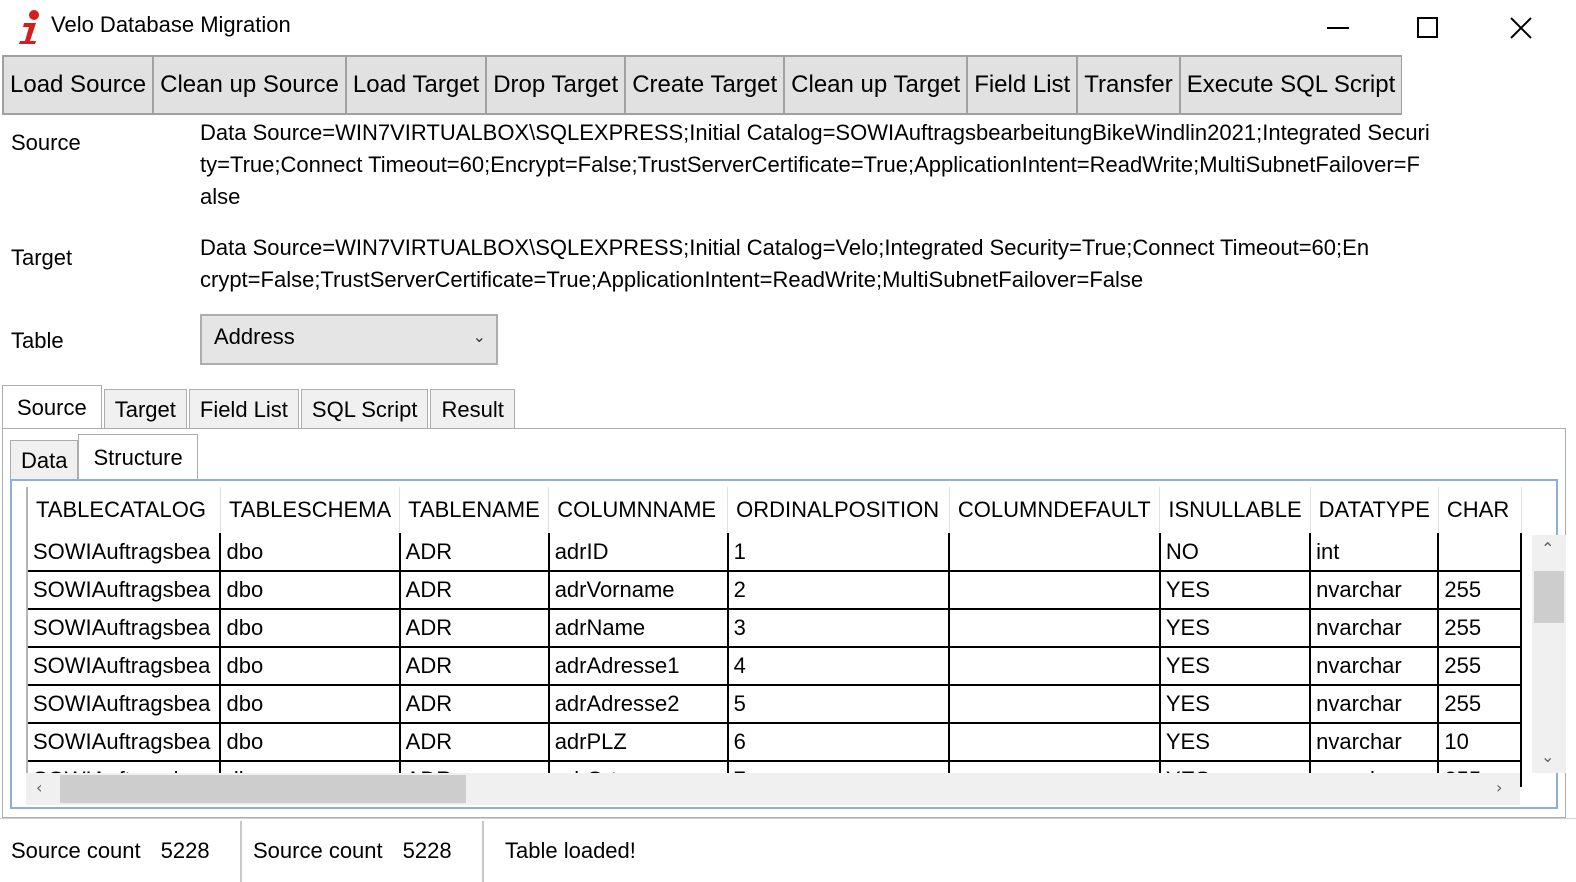 The image size is (1576, 882). I want to click on source-label: Source, so click(46, 142).